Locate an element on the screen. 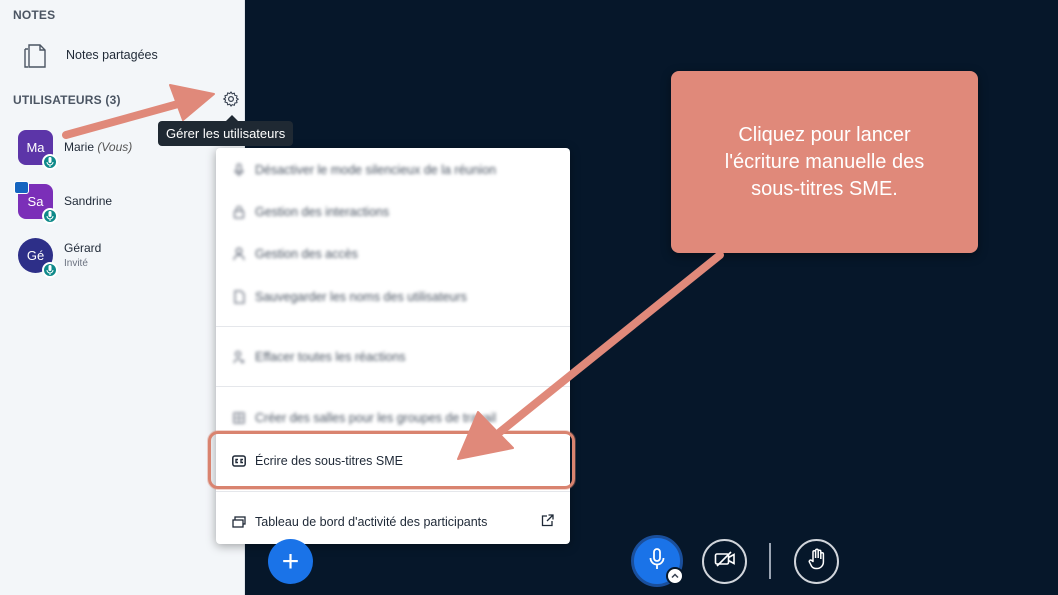  menu-item-interactions: Gestion des interactions is located at coordinates (393, 212).